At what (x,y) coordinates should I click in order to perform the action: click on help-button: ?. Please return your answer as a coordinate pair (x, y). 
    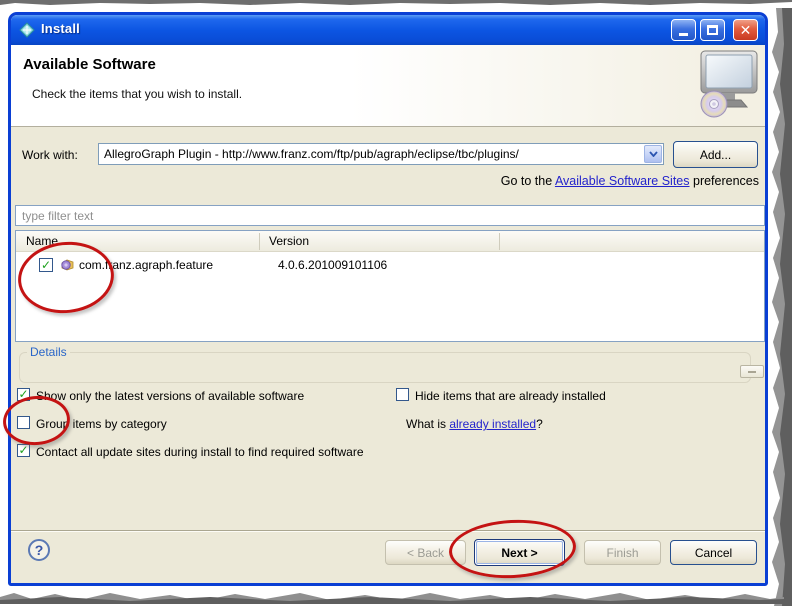
    Looking at the image, I should click on (39, 550).